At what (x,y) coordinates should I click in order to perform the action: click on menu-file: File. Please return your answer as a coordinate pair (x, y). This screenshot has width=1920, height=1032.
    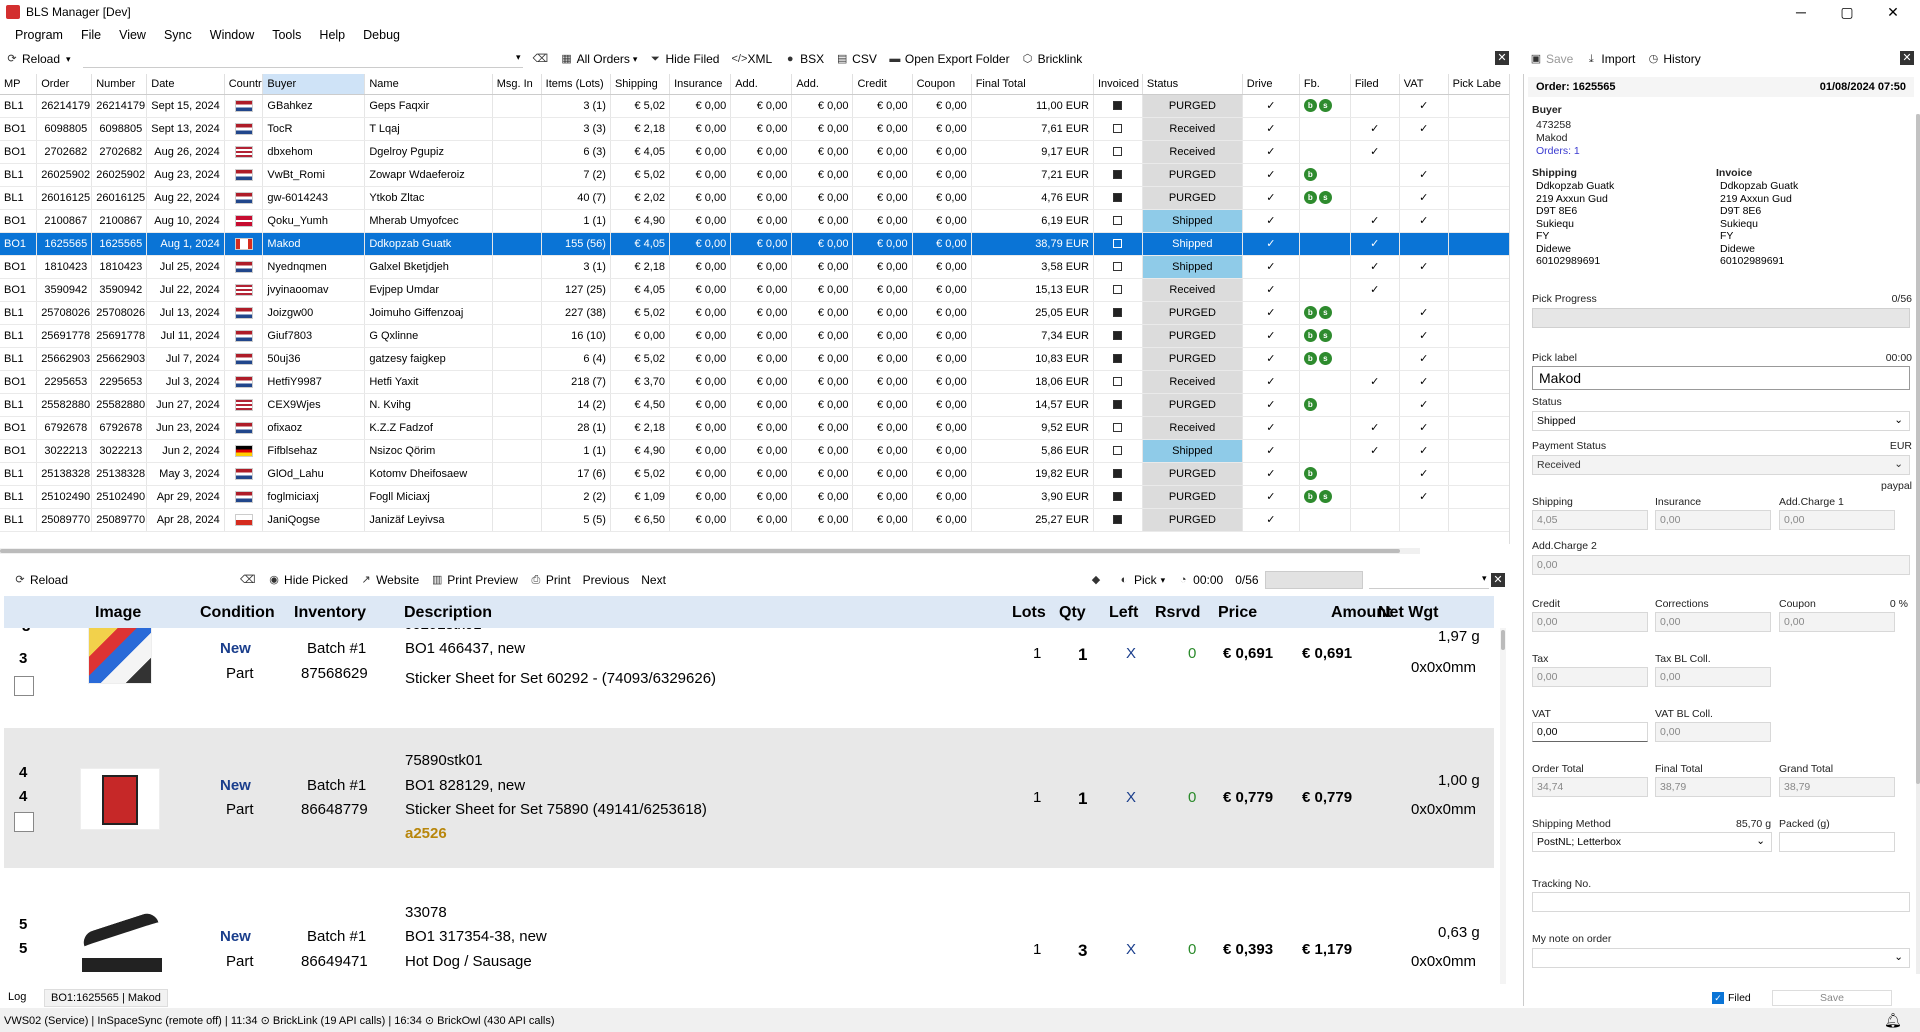
    Looking at the image, I should click on (91, 35).